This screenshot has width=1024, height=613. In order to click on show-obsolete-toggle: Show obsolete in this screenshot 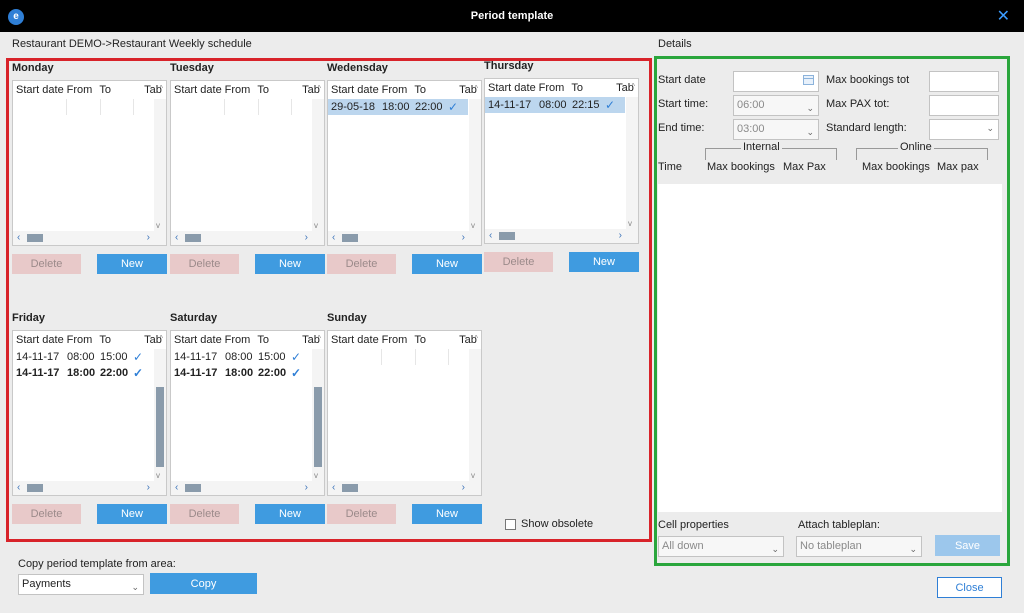, I will do `click(549, 524)`.